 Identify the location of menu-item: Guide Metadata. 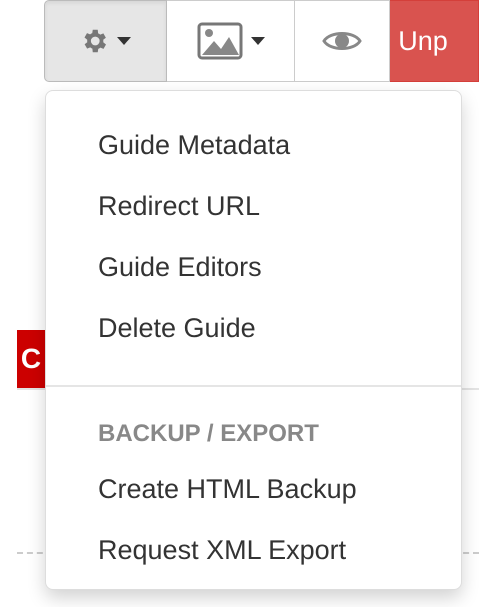
(253, 145).